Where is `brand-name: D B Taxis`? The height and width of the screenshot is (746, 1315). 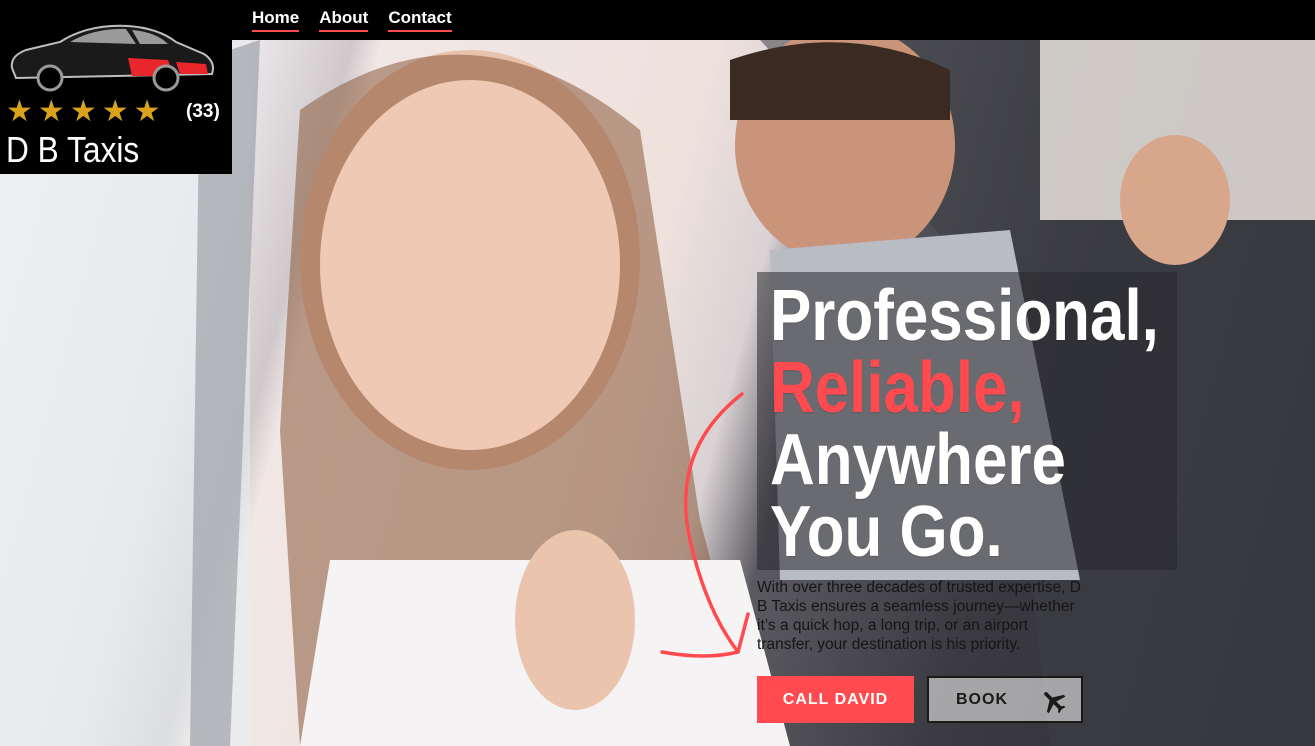 brand-name: D B Taxis is located at coordinates (73, 149).